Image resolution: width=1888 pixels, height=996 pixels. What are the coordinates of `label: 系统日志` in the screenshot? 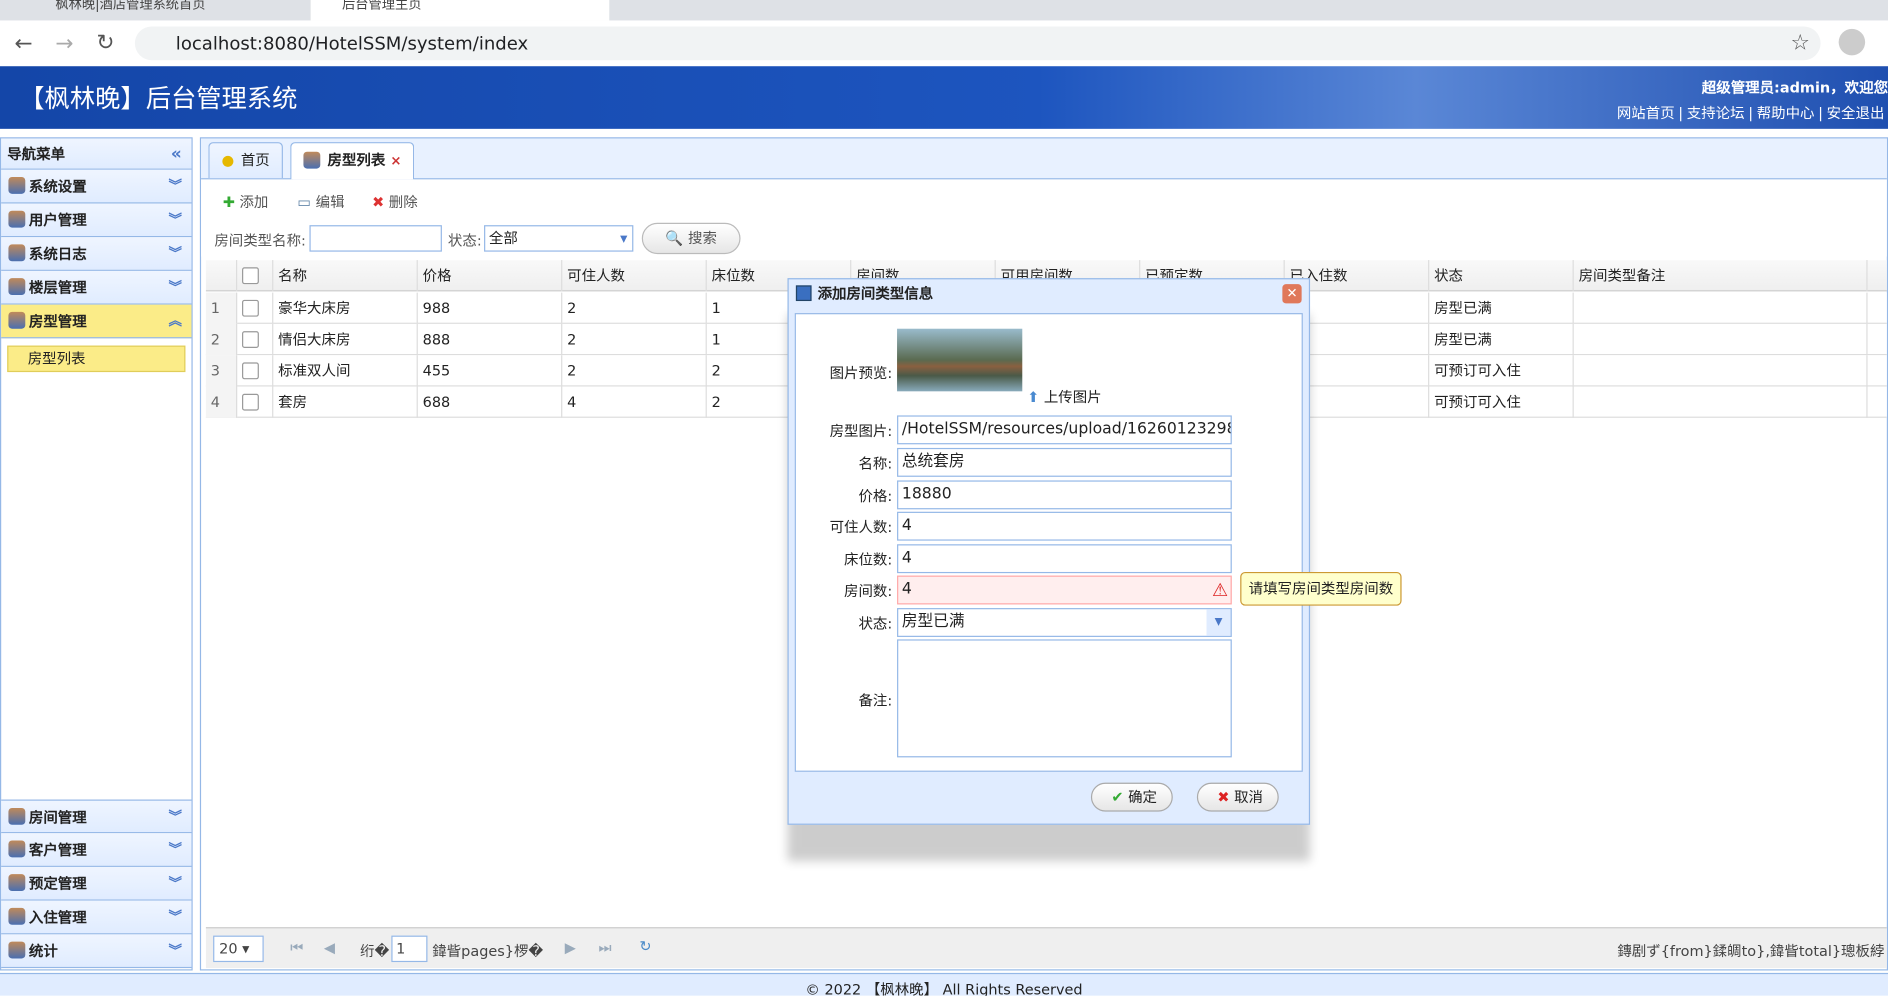 It's located at (57, 254).